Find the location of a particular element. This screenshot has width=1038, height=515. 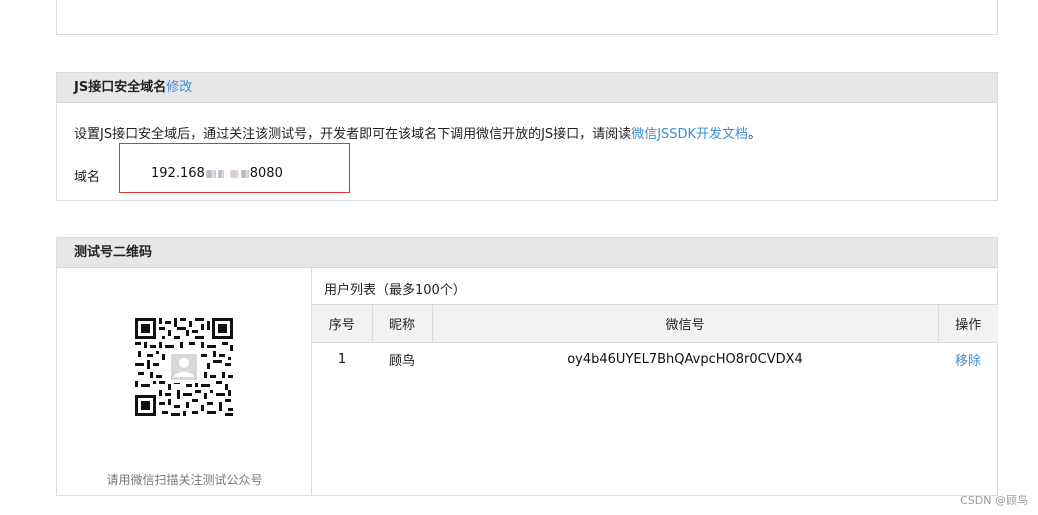

col-header-index: 序号 is located at coordinates (342, 323).